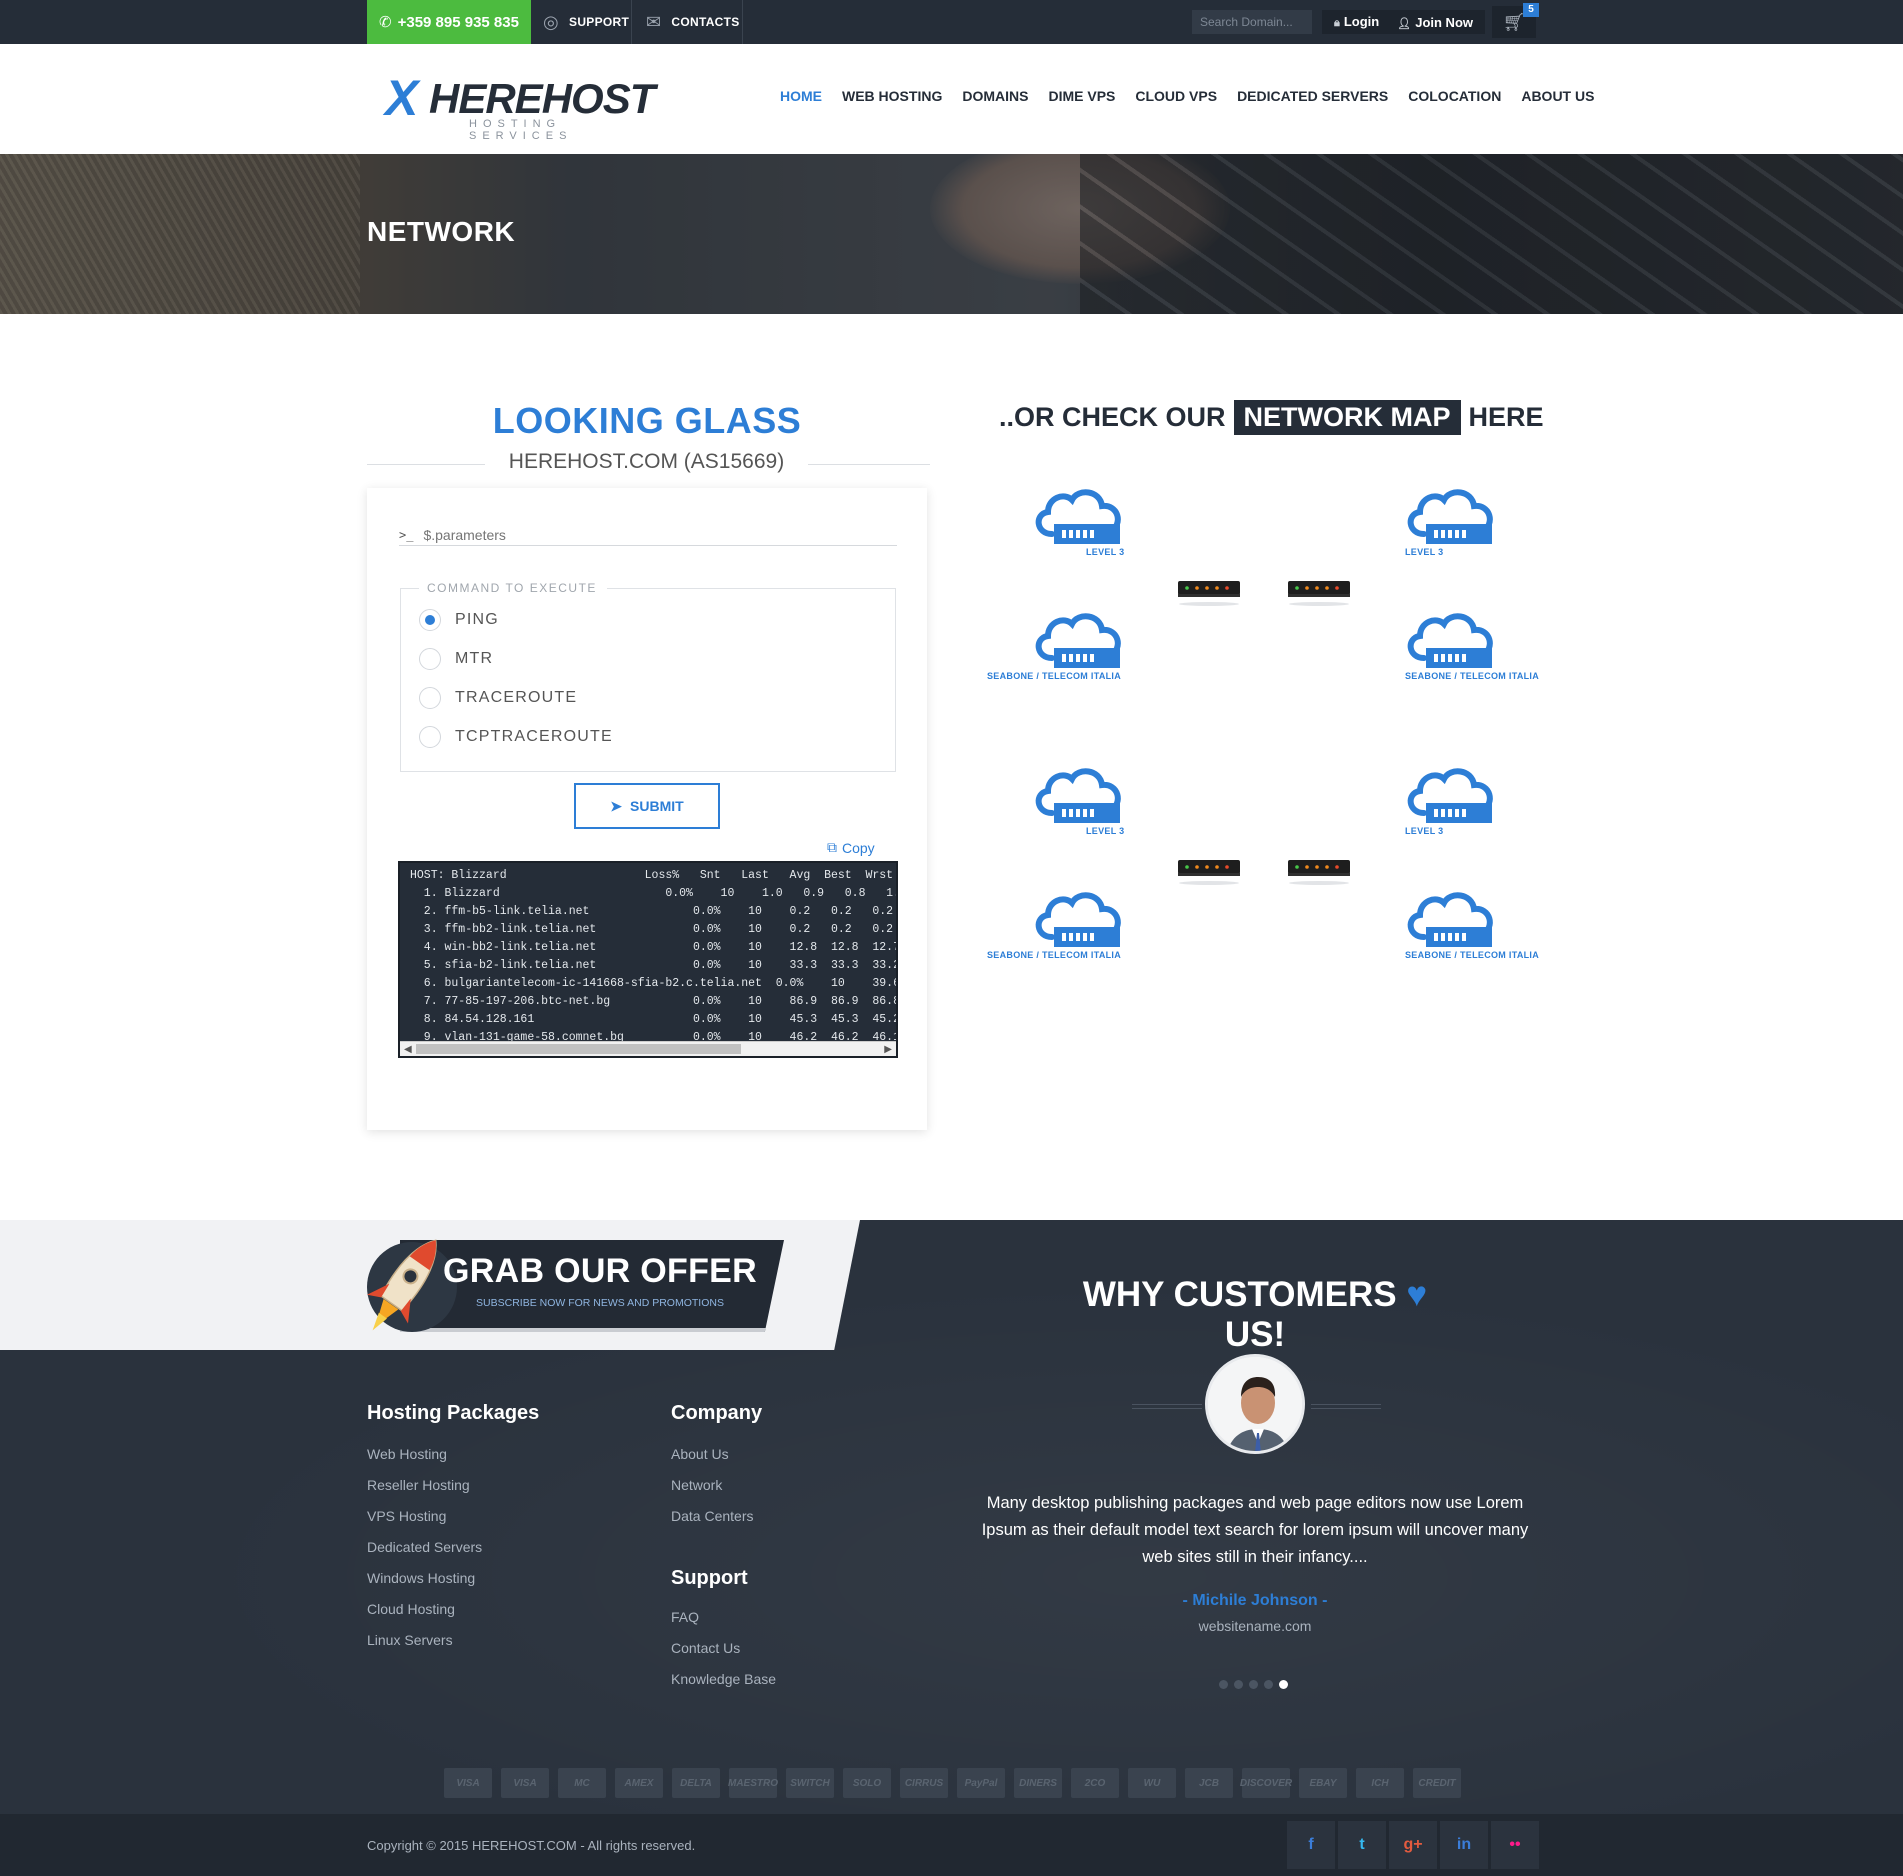 The height and width of the screenshot is (1876, 1903). What do you see at coordinates (1361, 21) in the screenshot?
I see `login-label: Login` at bounding box center [1361, 21].